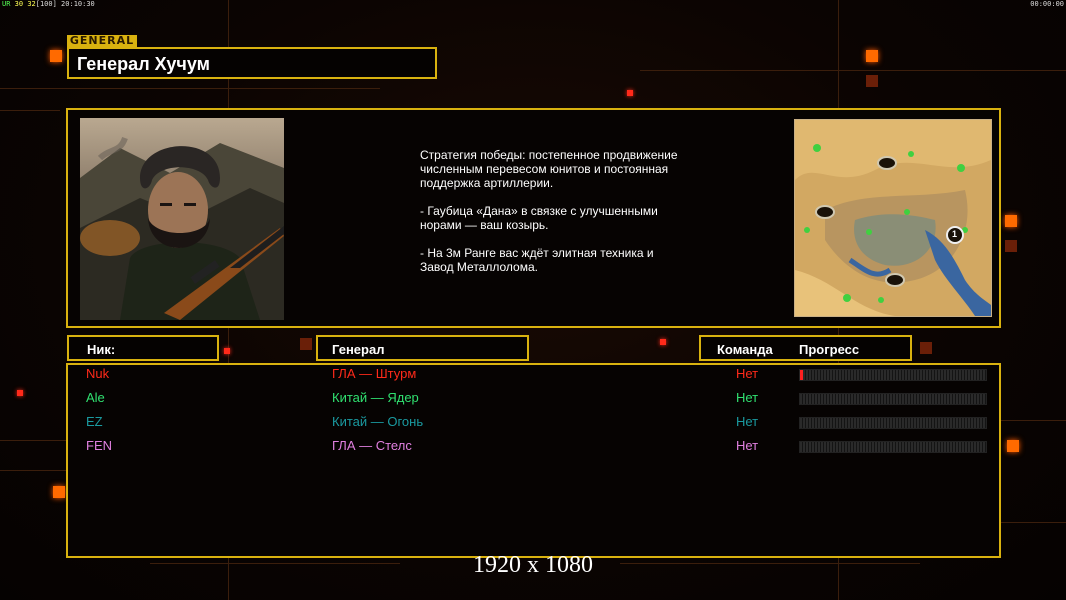 This screenshot has width=1066, height=600. Describe the element at coordinates (6, 4) in the screenshot. I see `hud-ur: UR` at that location.